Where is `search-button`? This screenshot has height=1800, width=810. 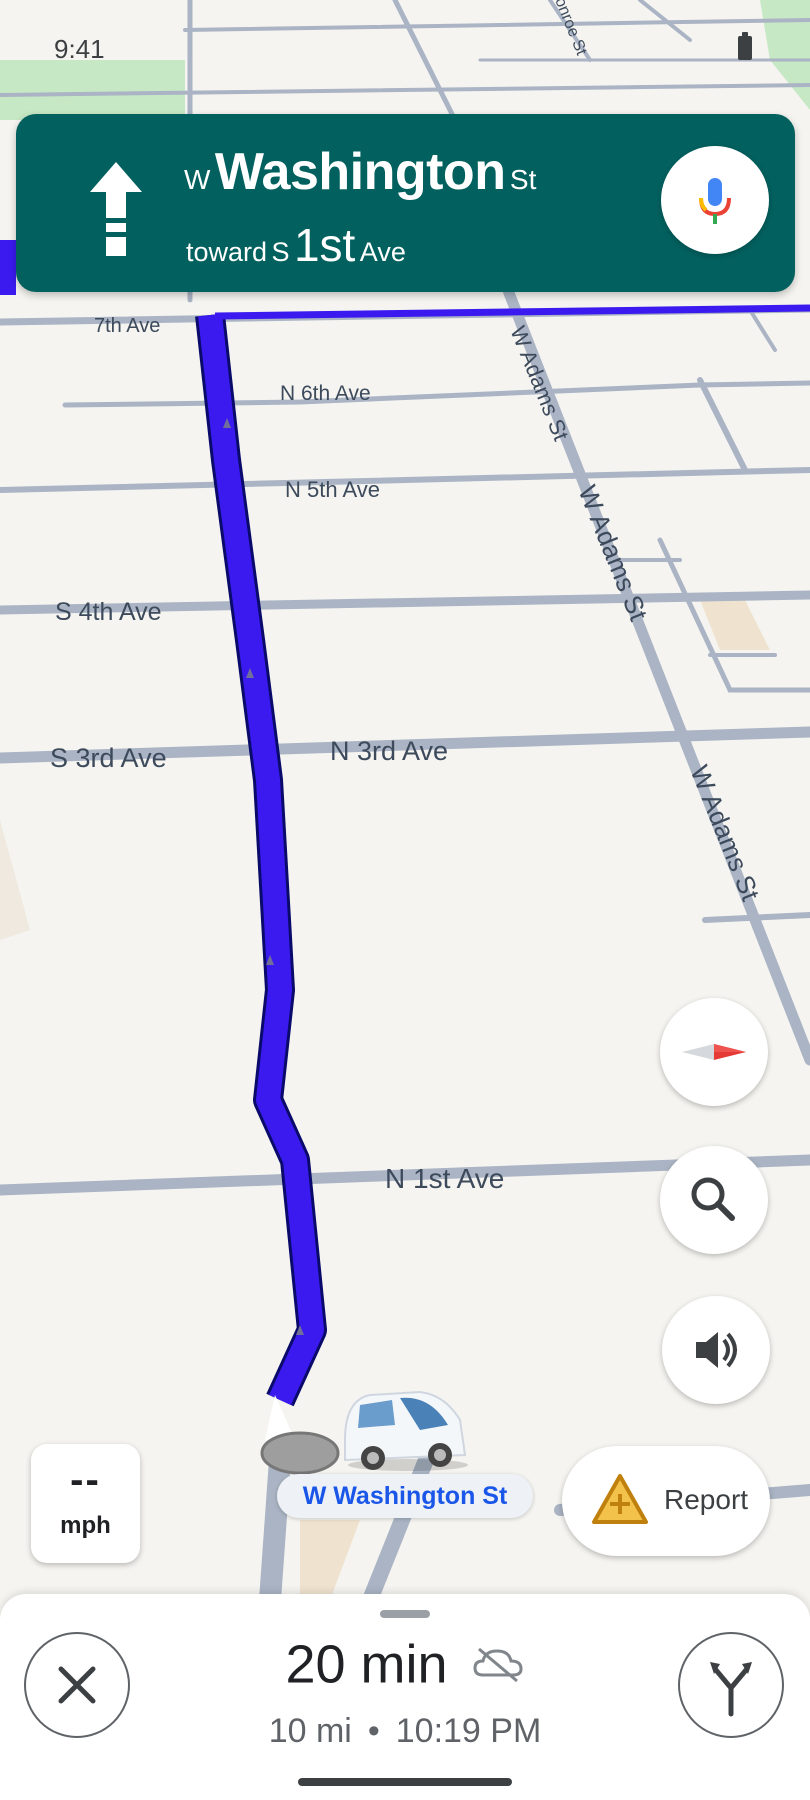 search-button is located at coordinates (714, 1200).